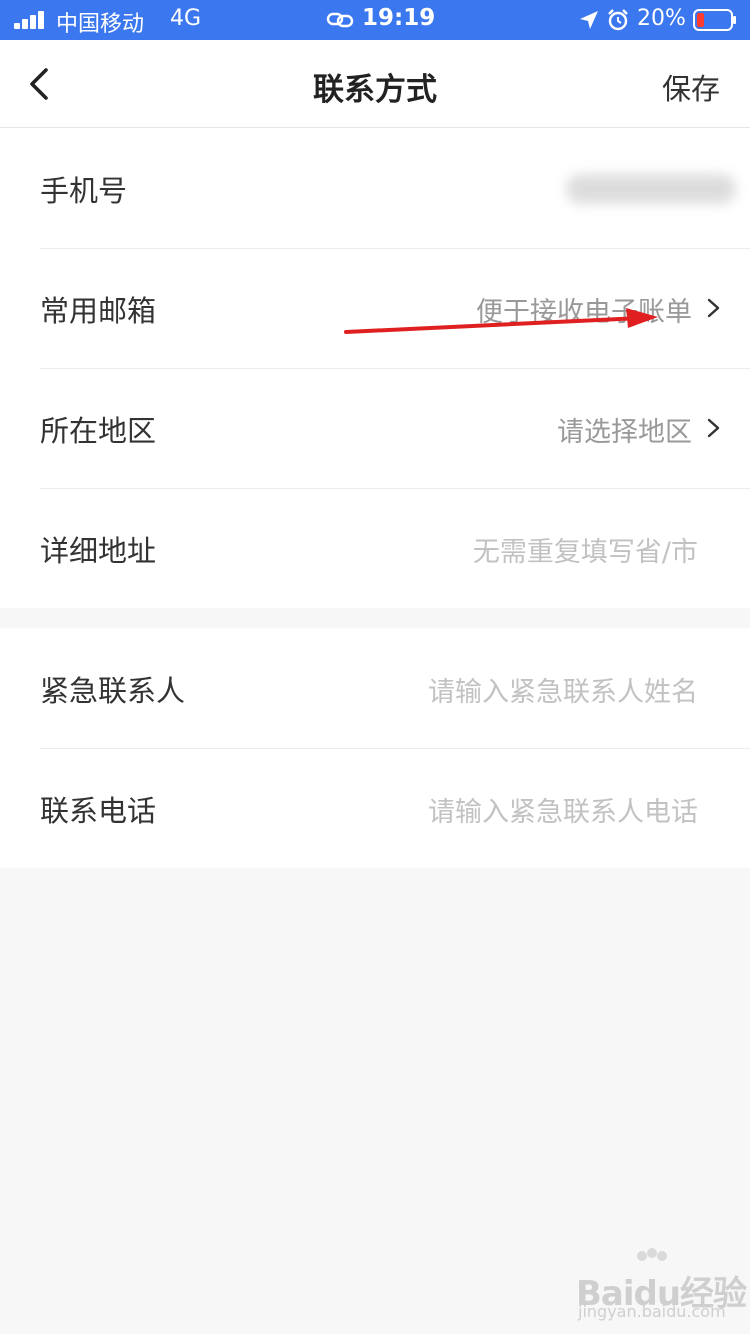  I want to click on region-label: 所在地区, so click(98, 431).